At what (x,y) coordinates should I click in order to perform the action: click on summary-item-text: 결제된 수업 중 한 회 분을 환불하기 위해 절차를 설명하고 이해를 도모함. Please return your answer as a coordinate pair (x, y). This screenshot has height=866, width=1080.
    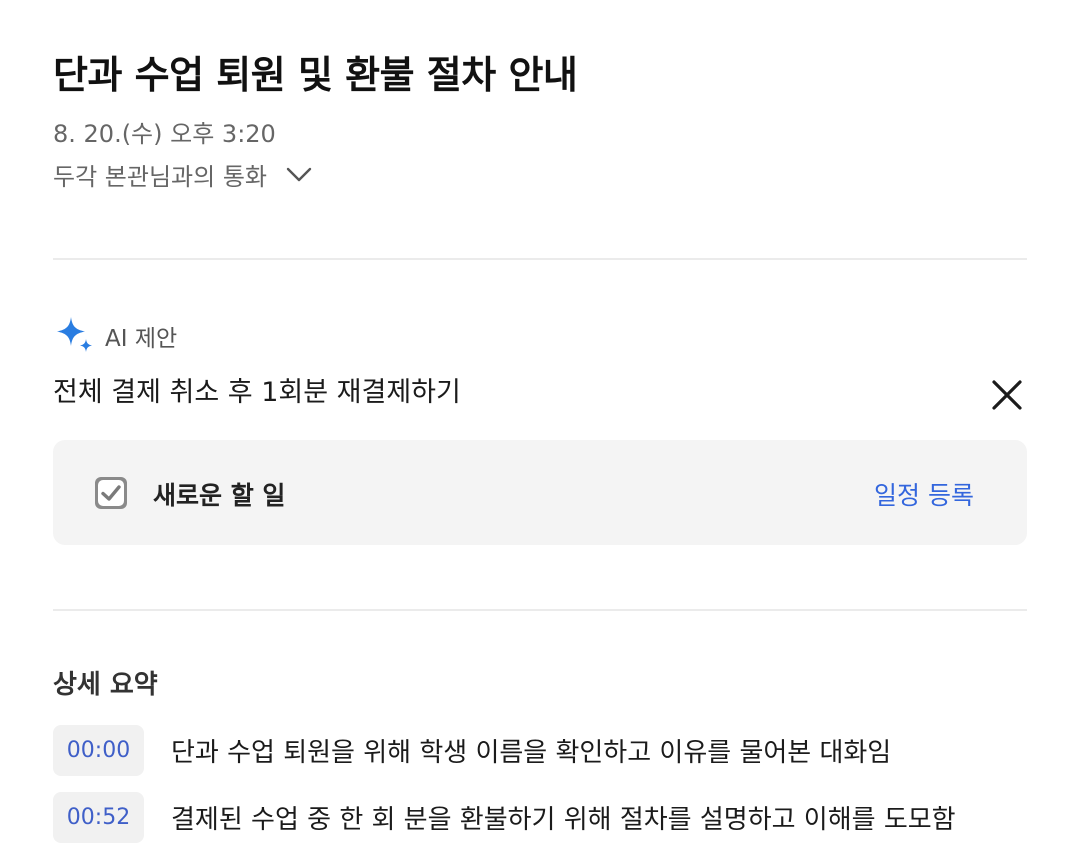
    Looking at the image, I should click on (563, 820).